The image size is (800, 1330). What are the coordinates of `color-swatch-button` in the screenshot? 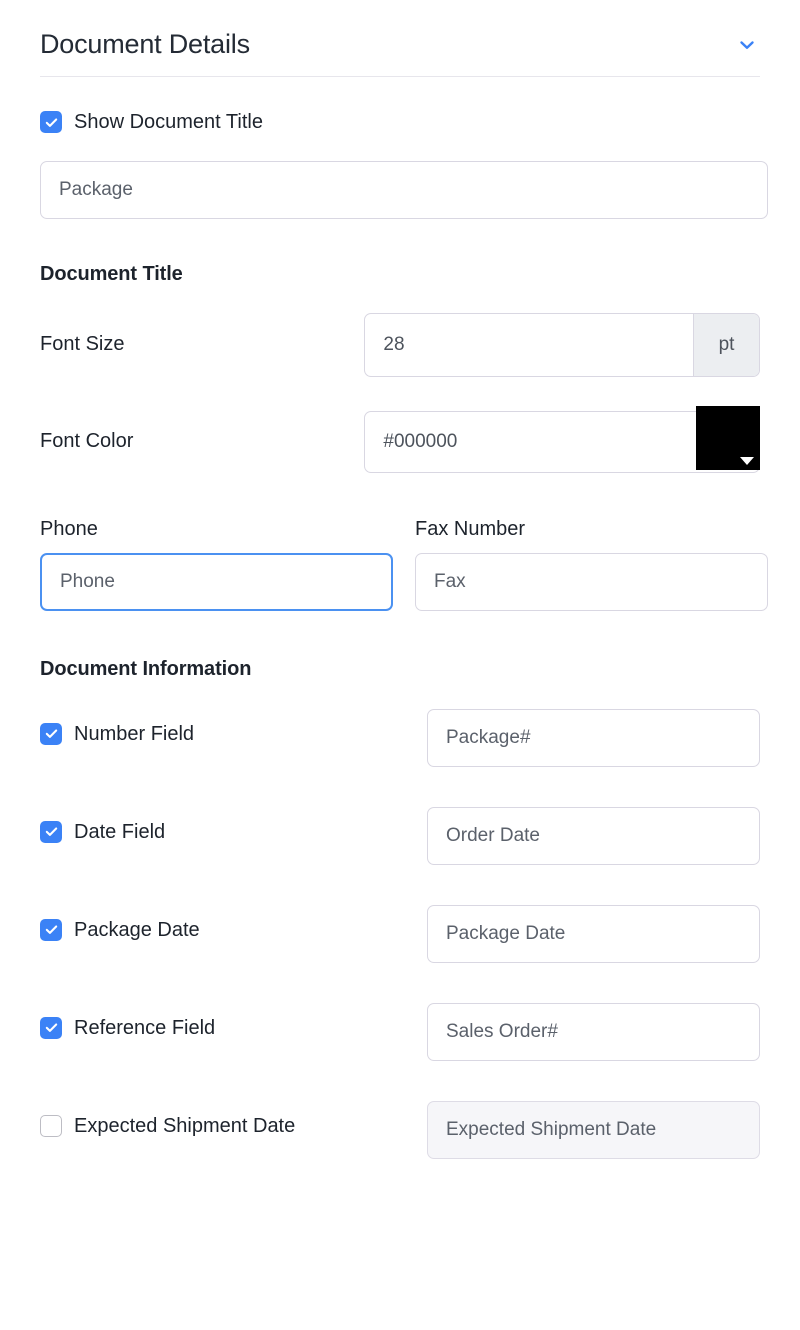 It's located at (728, 437).